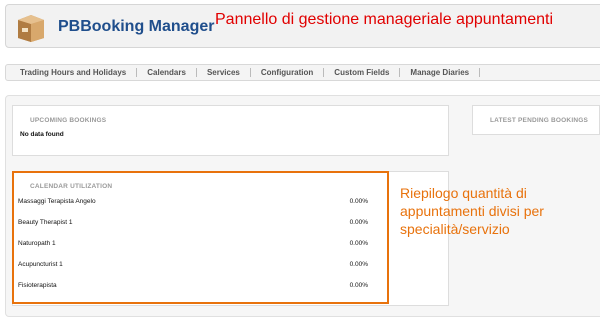 The image size is (600, 317). I want to click on utilization-row: Acupuncturist 1 0.00%, so click(193, 264).